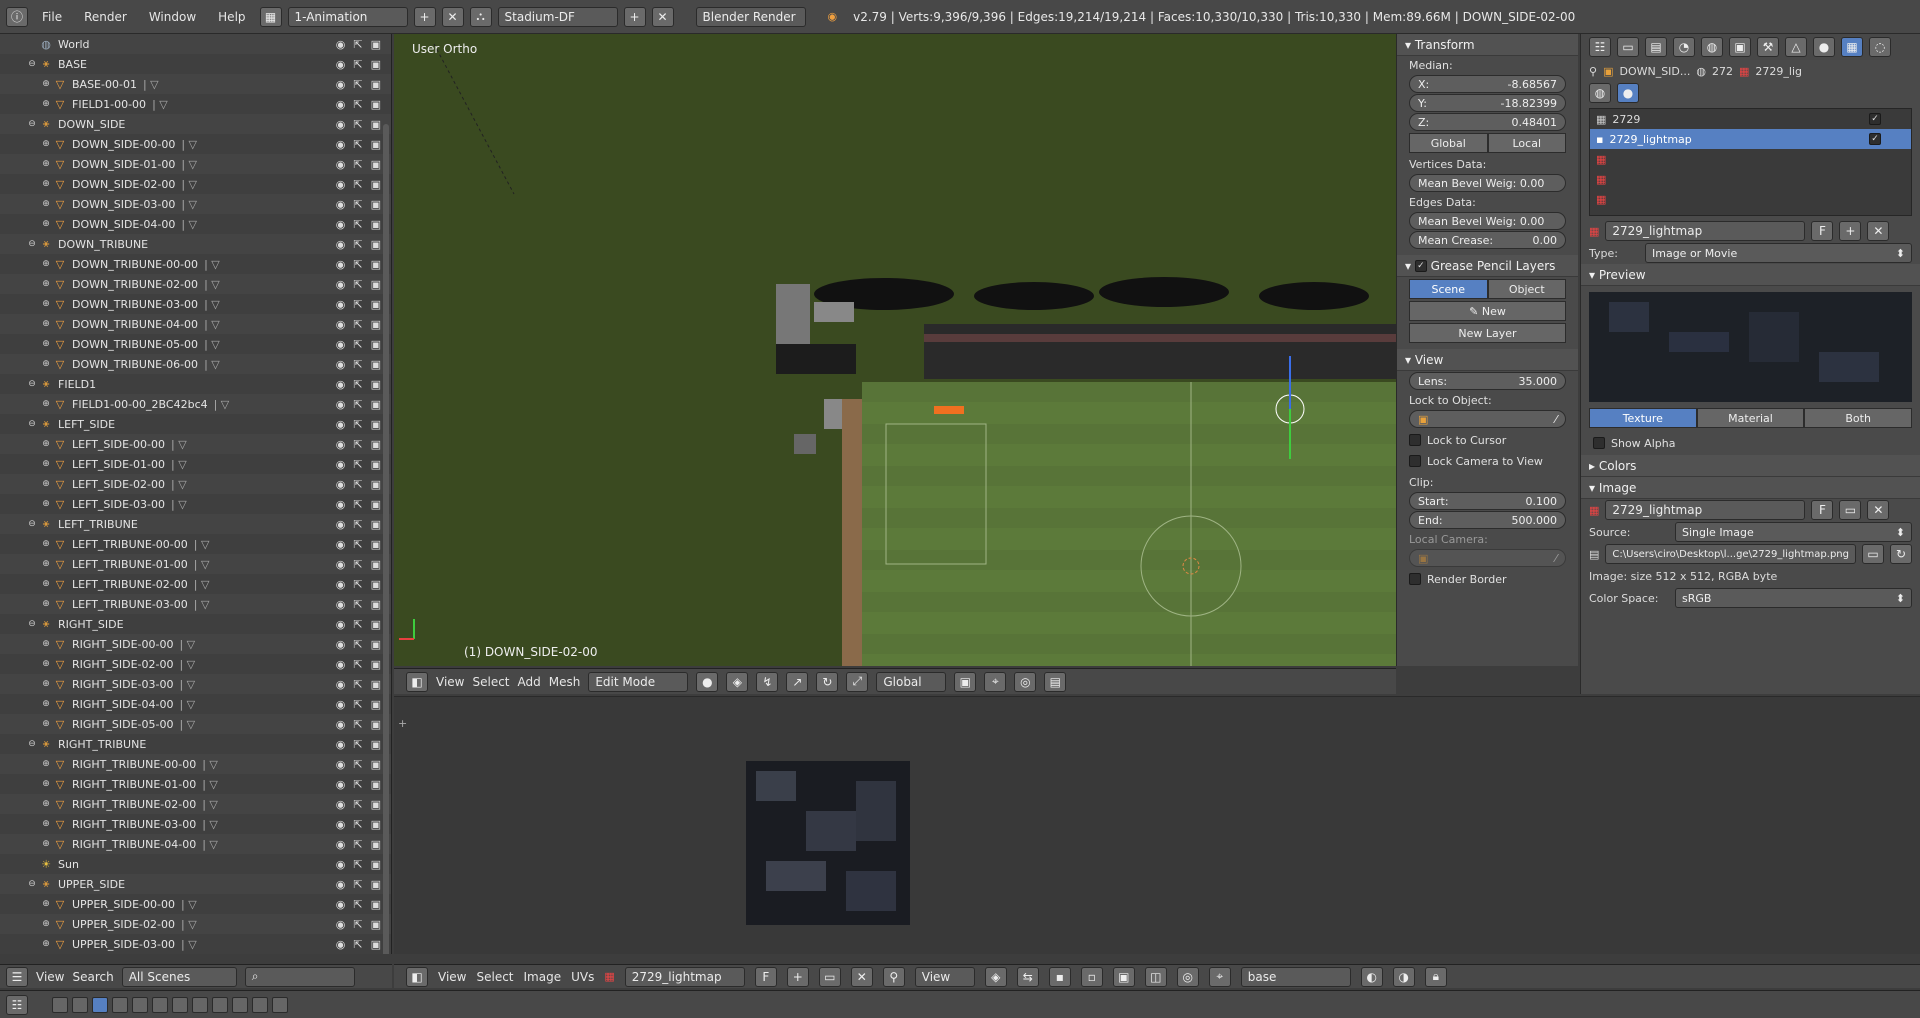 Image resolution: width=1920 pixels, height=1018 pixels. Describe the element at coordinates (195, 504) in the screenshot. I see `outliner-row: ⊕ ▽ LEFT_SIDE-03-00 | ▽ ◉ ⇱ ▣` at that location.